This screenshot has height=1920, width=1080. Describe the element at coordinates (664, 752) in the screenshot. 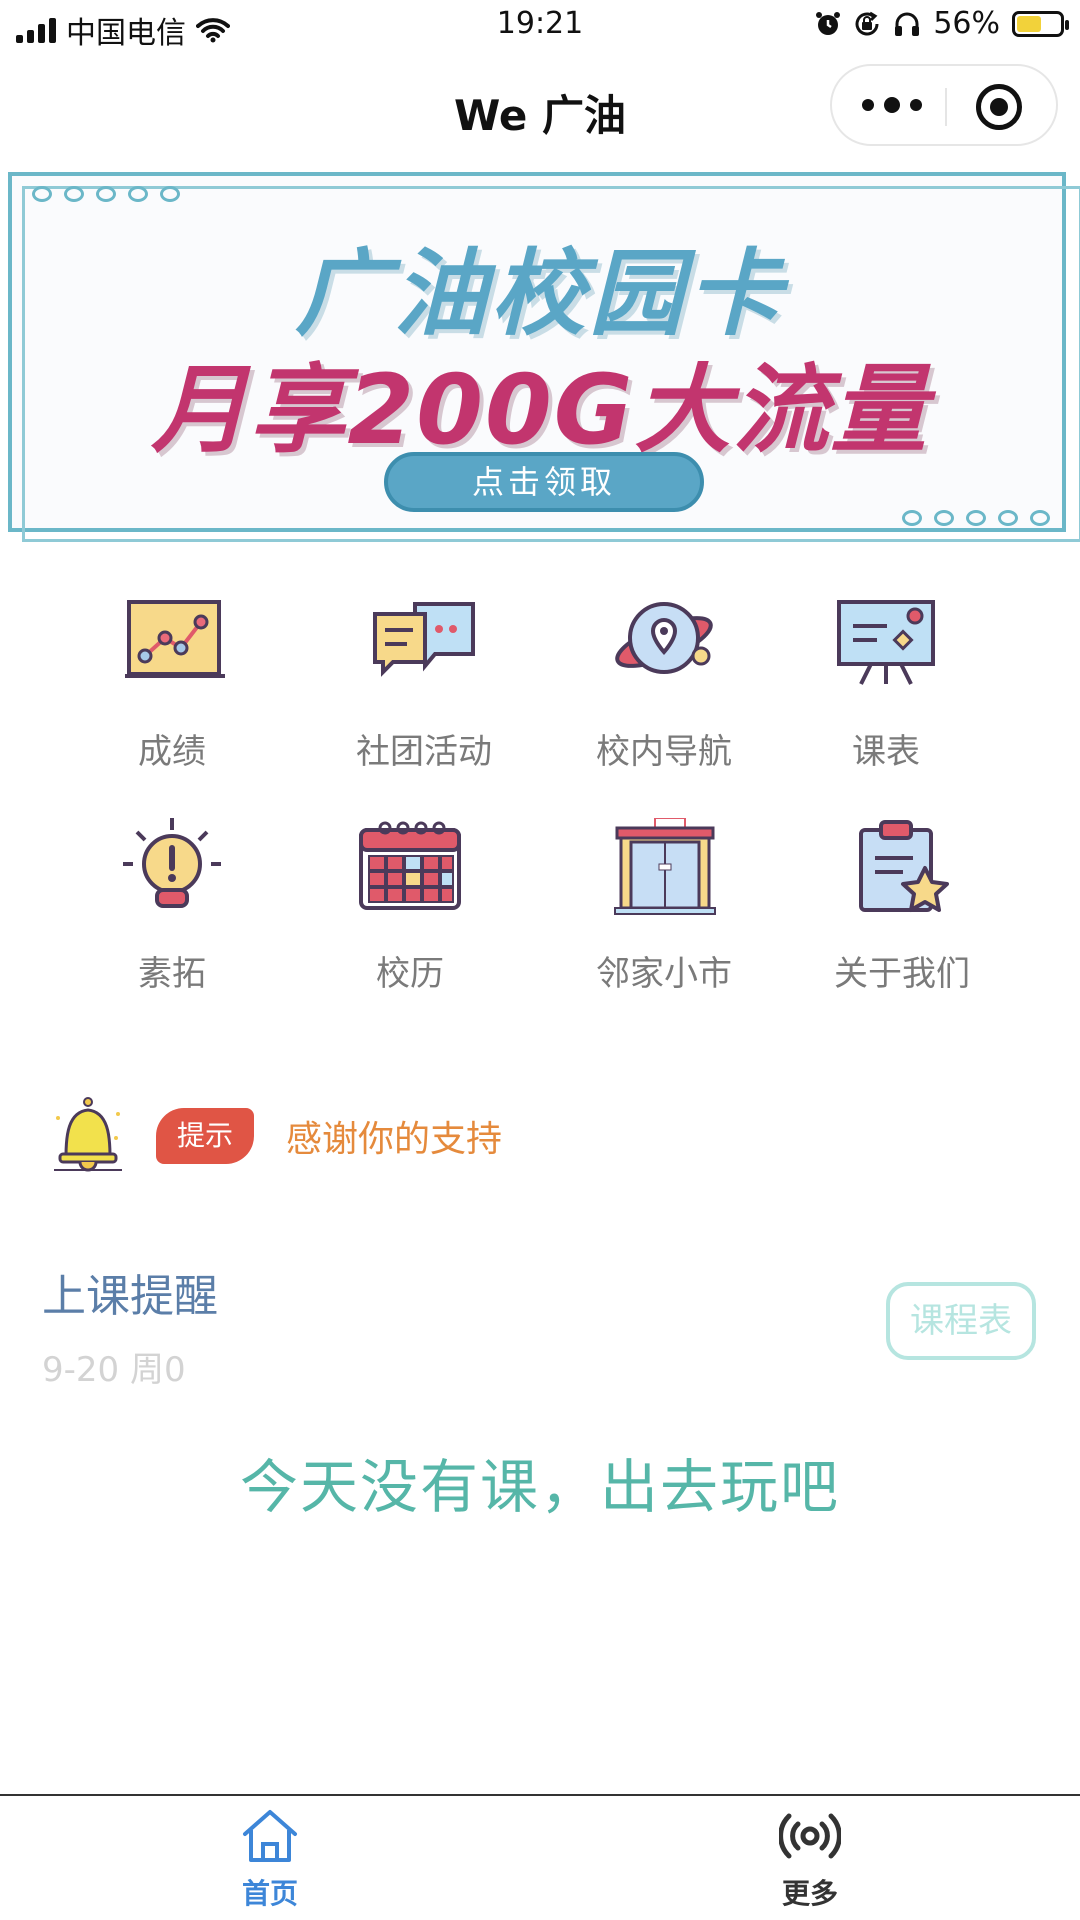

I see `menu-item-label: 校内导航` at that location.